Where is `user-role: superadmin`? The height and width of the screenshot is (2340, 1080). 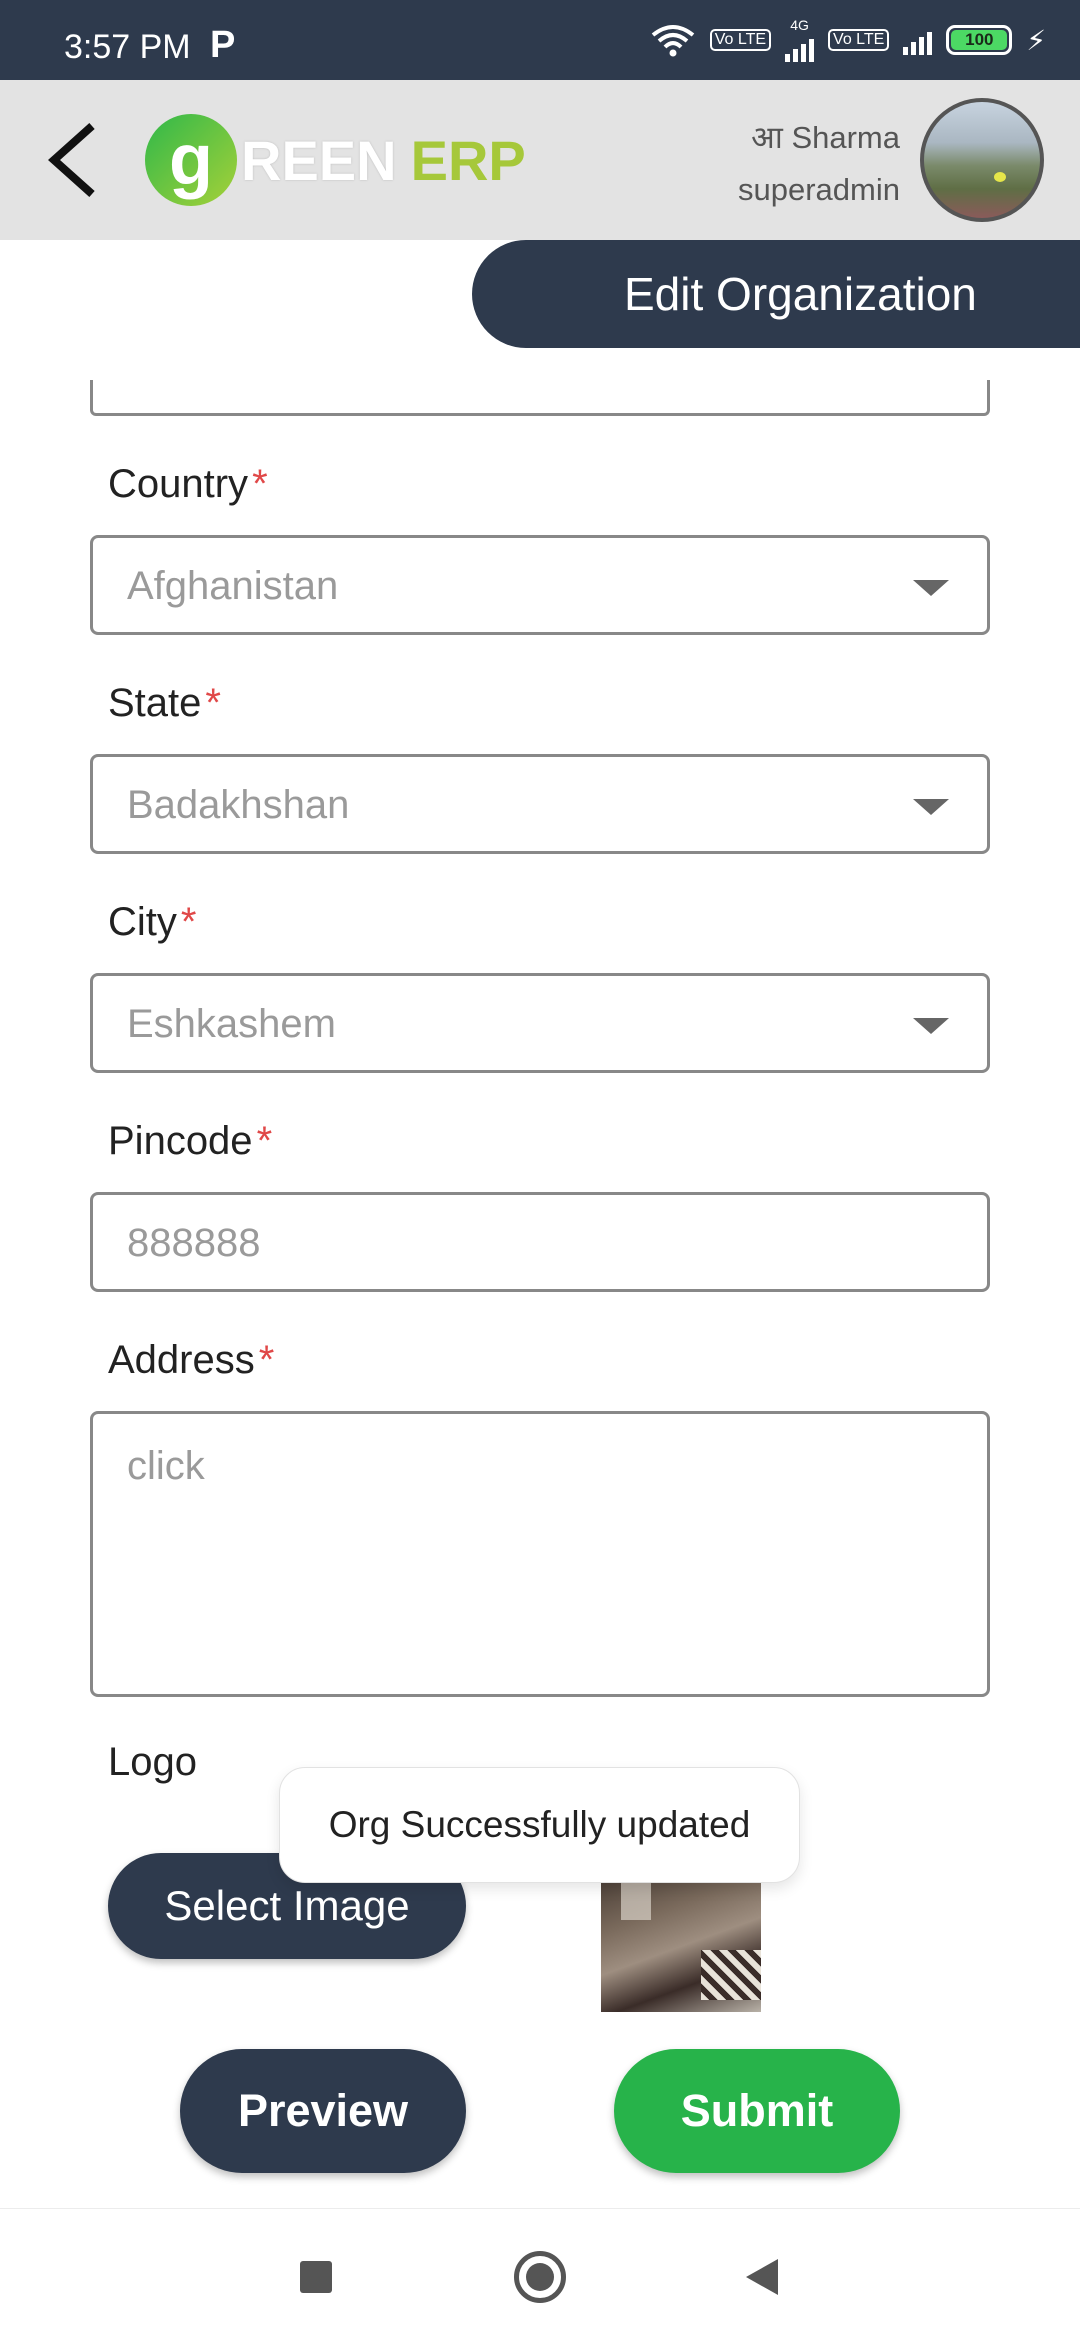 user-role: superadmin is located at coordinates (819, 189).